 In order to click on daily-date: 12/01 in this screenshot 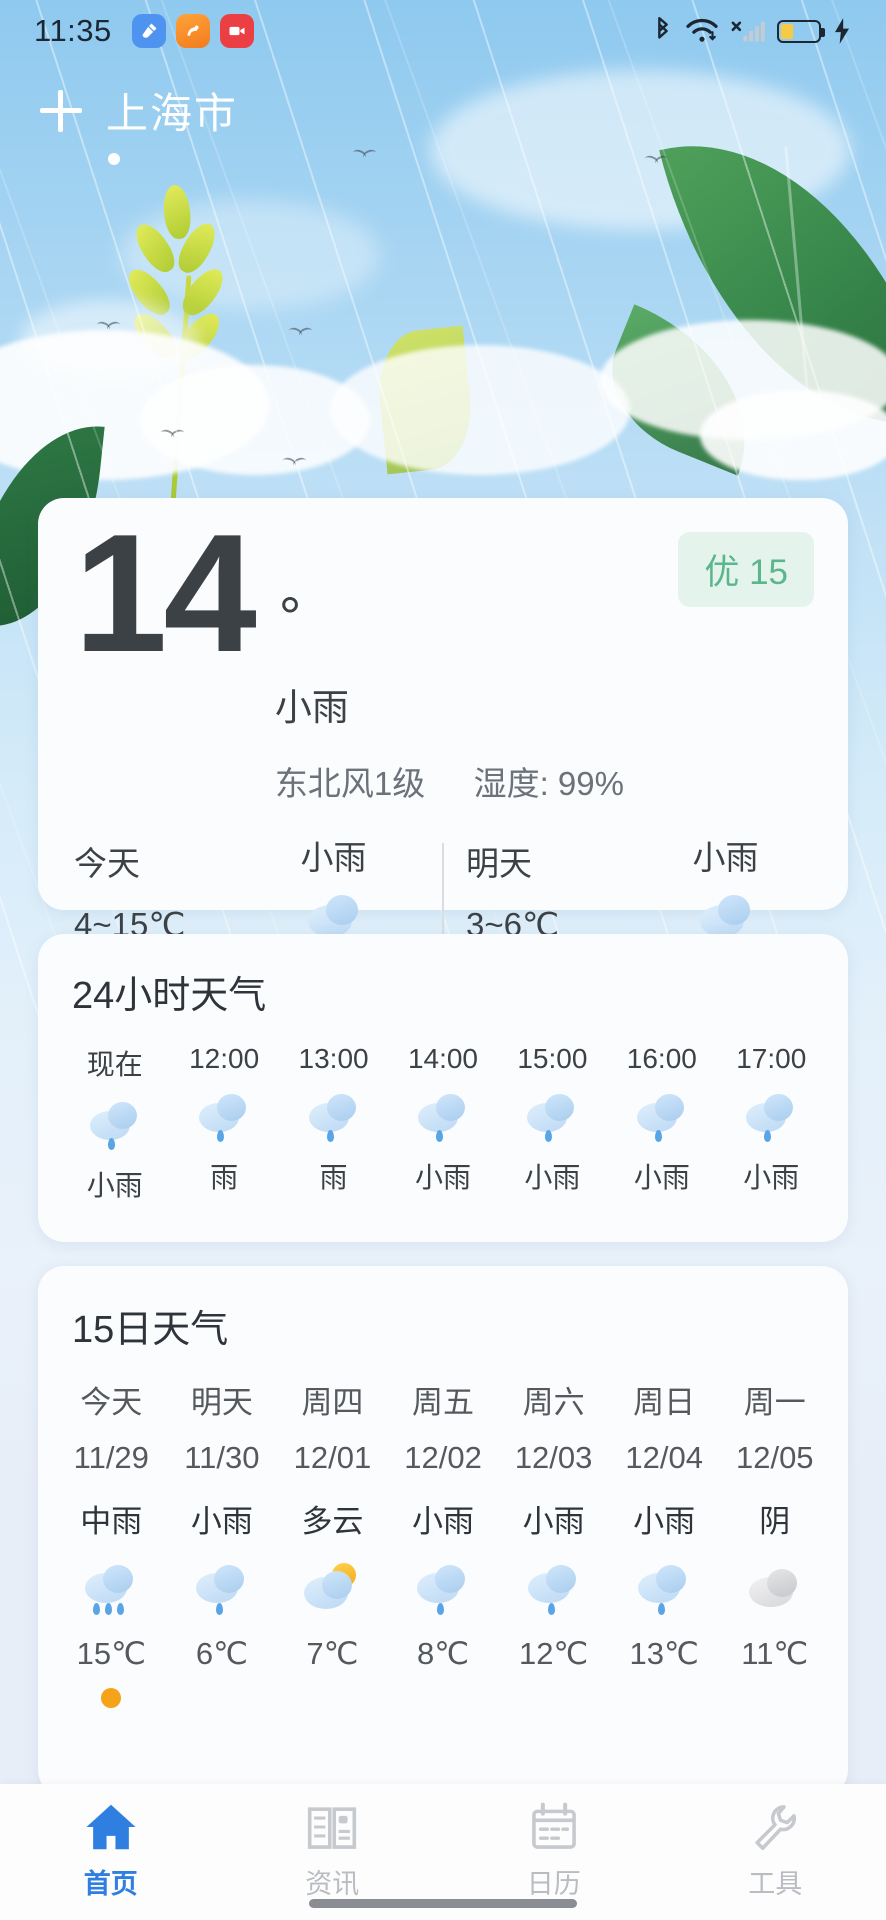, I will do `click(332, 1457)`.